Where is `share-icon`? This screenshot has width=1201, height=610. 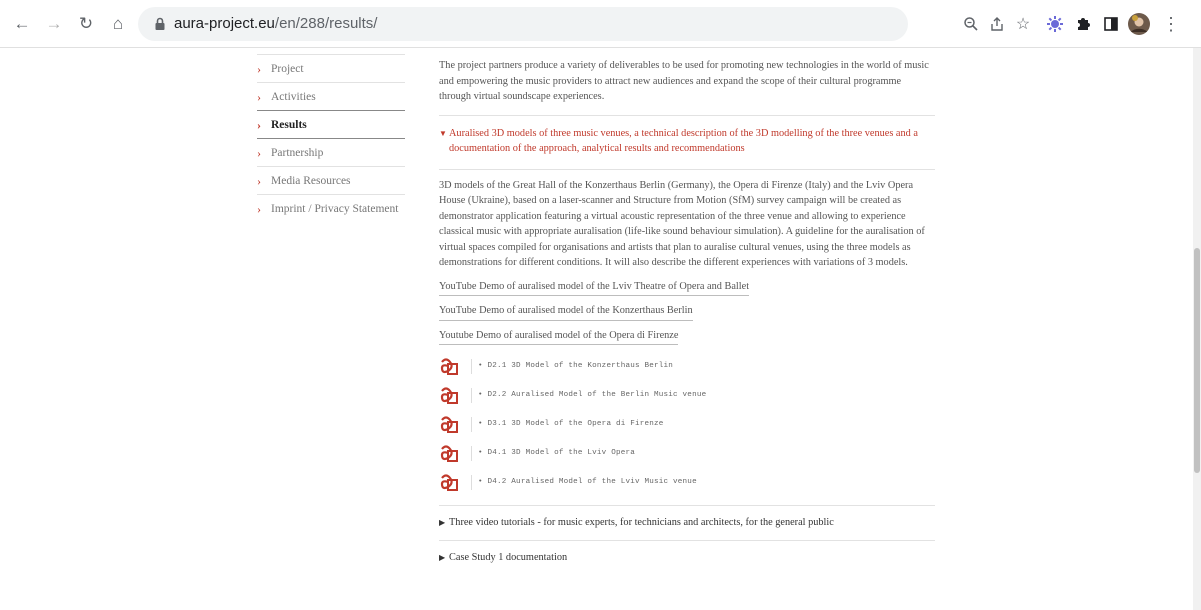
share-icon is located at coordinates (997, 24).